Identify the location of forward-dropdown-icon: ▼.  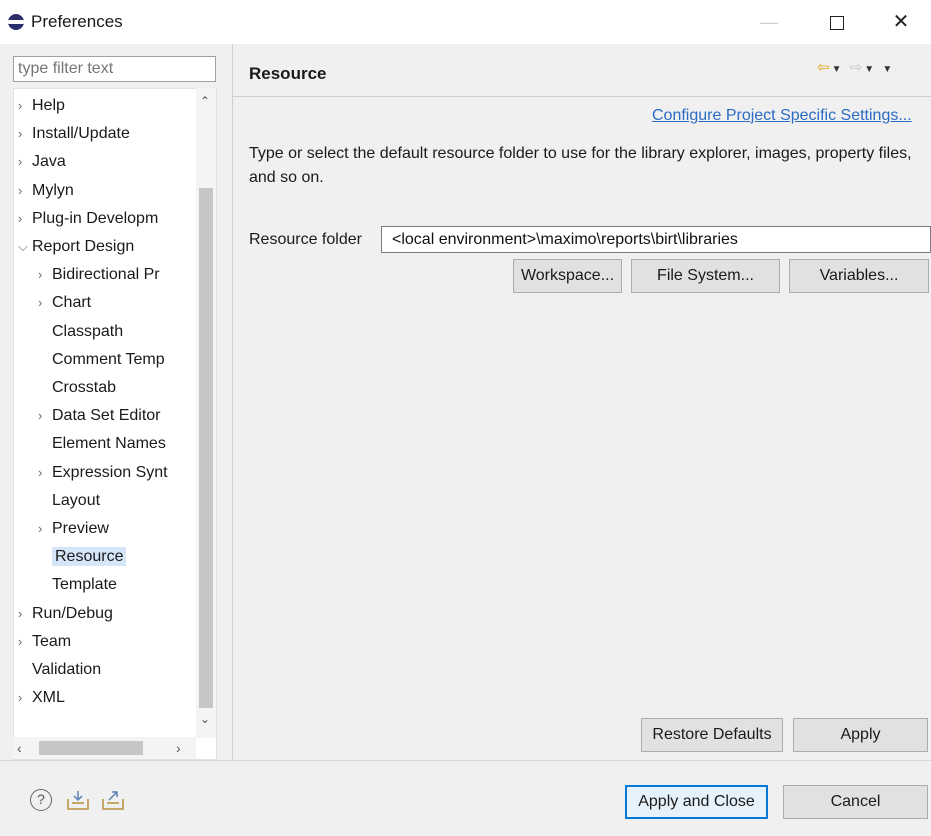
(870, 69).